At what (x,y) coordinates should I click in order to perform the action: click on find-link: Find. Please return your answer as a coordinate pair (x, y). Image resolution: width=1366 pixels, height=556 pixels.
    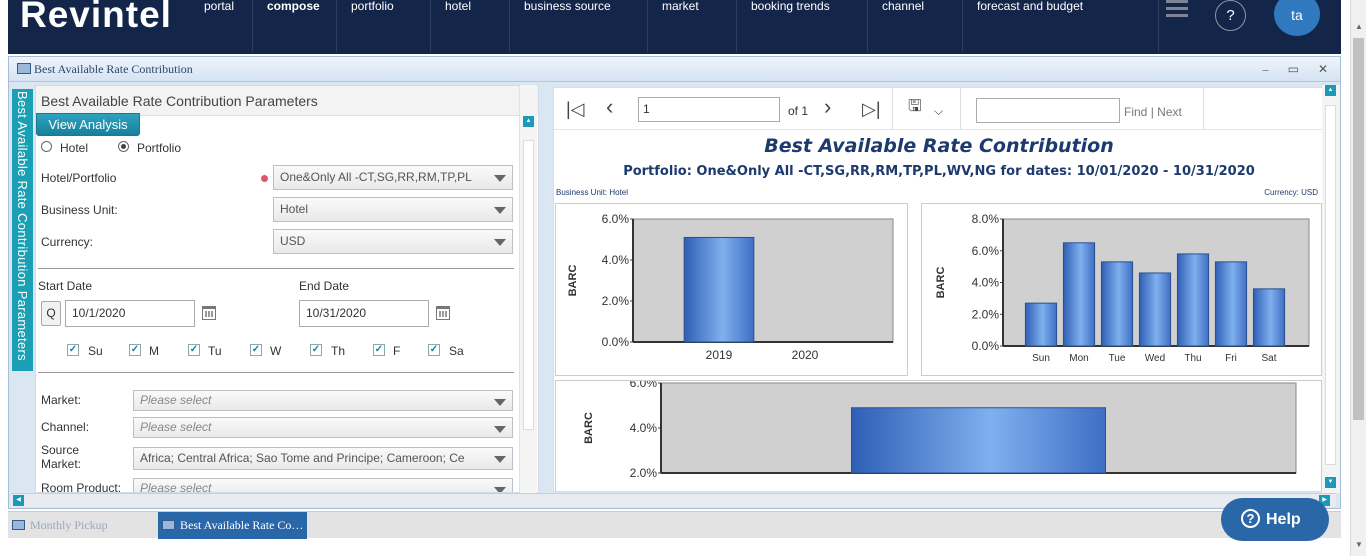
    Looking at the image, I should click on (1135, 112).